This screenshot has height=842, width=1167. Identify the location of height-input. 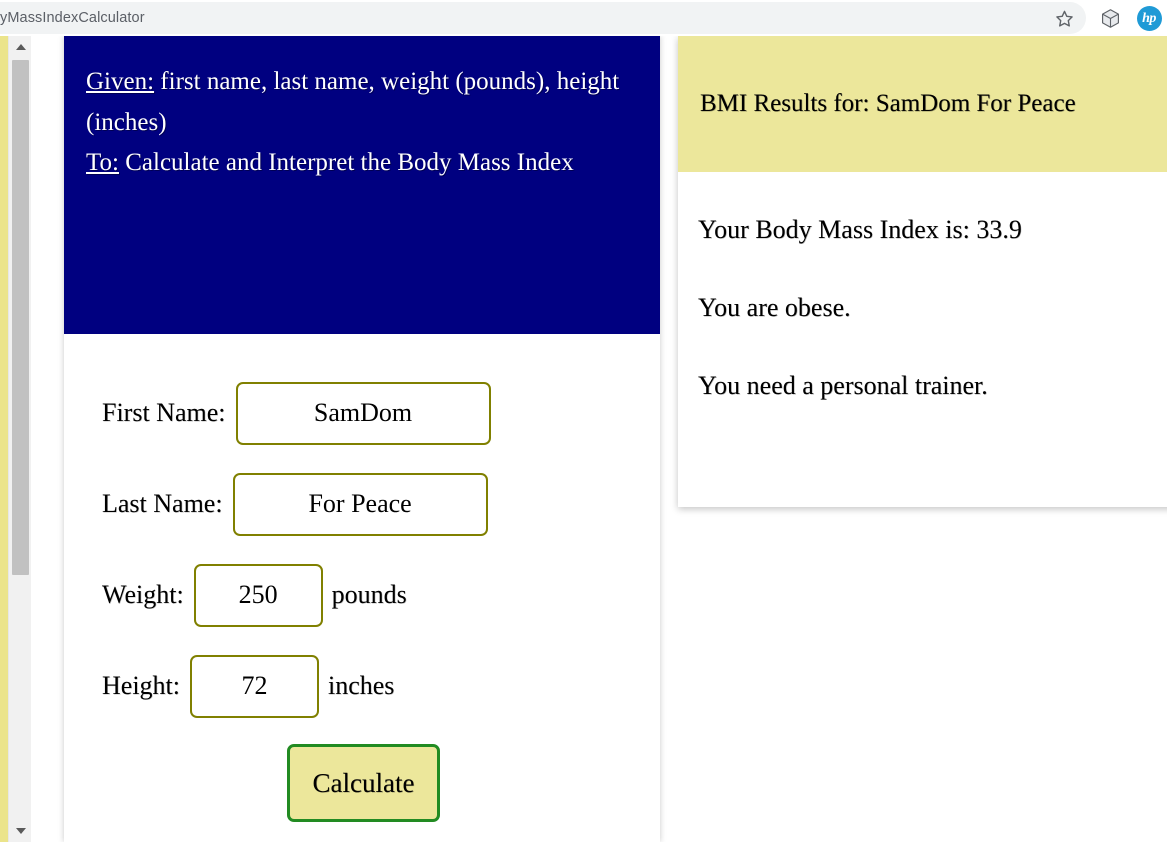
(254, 686).